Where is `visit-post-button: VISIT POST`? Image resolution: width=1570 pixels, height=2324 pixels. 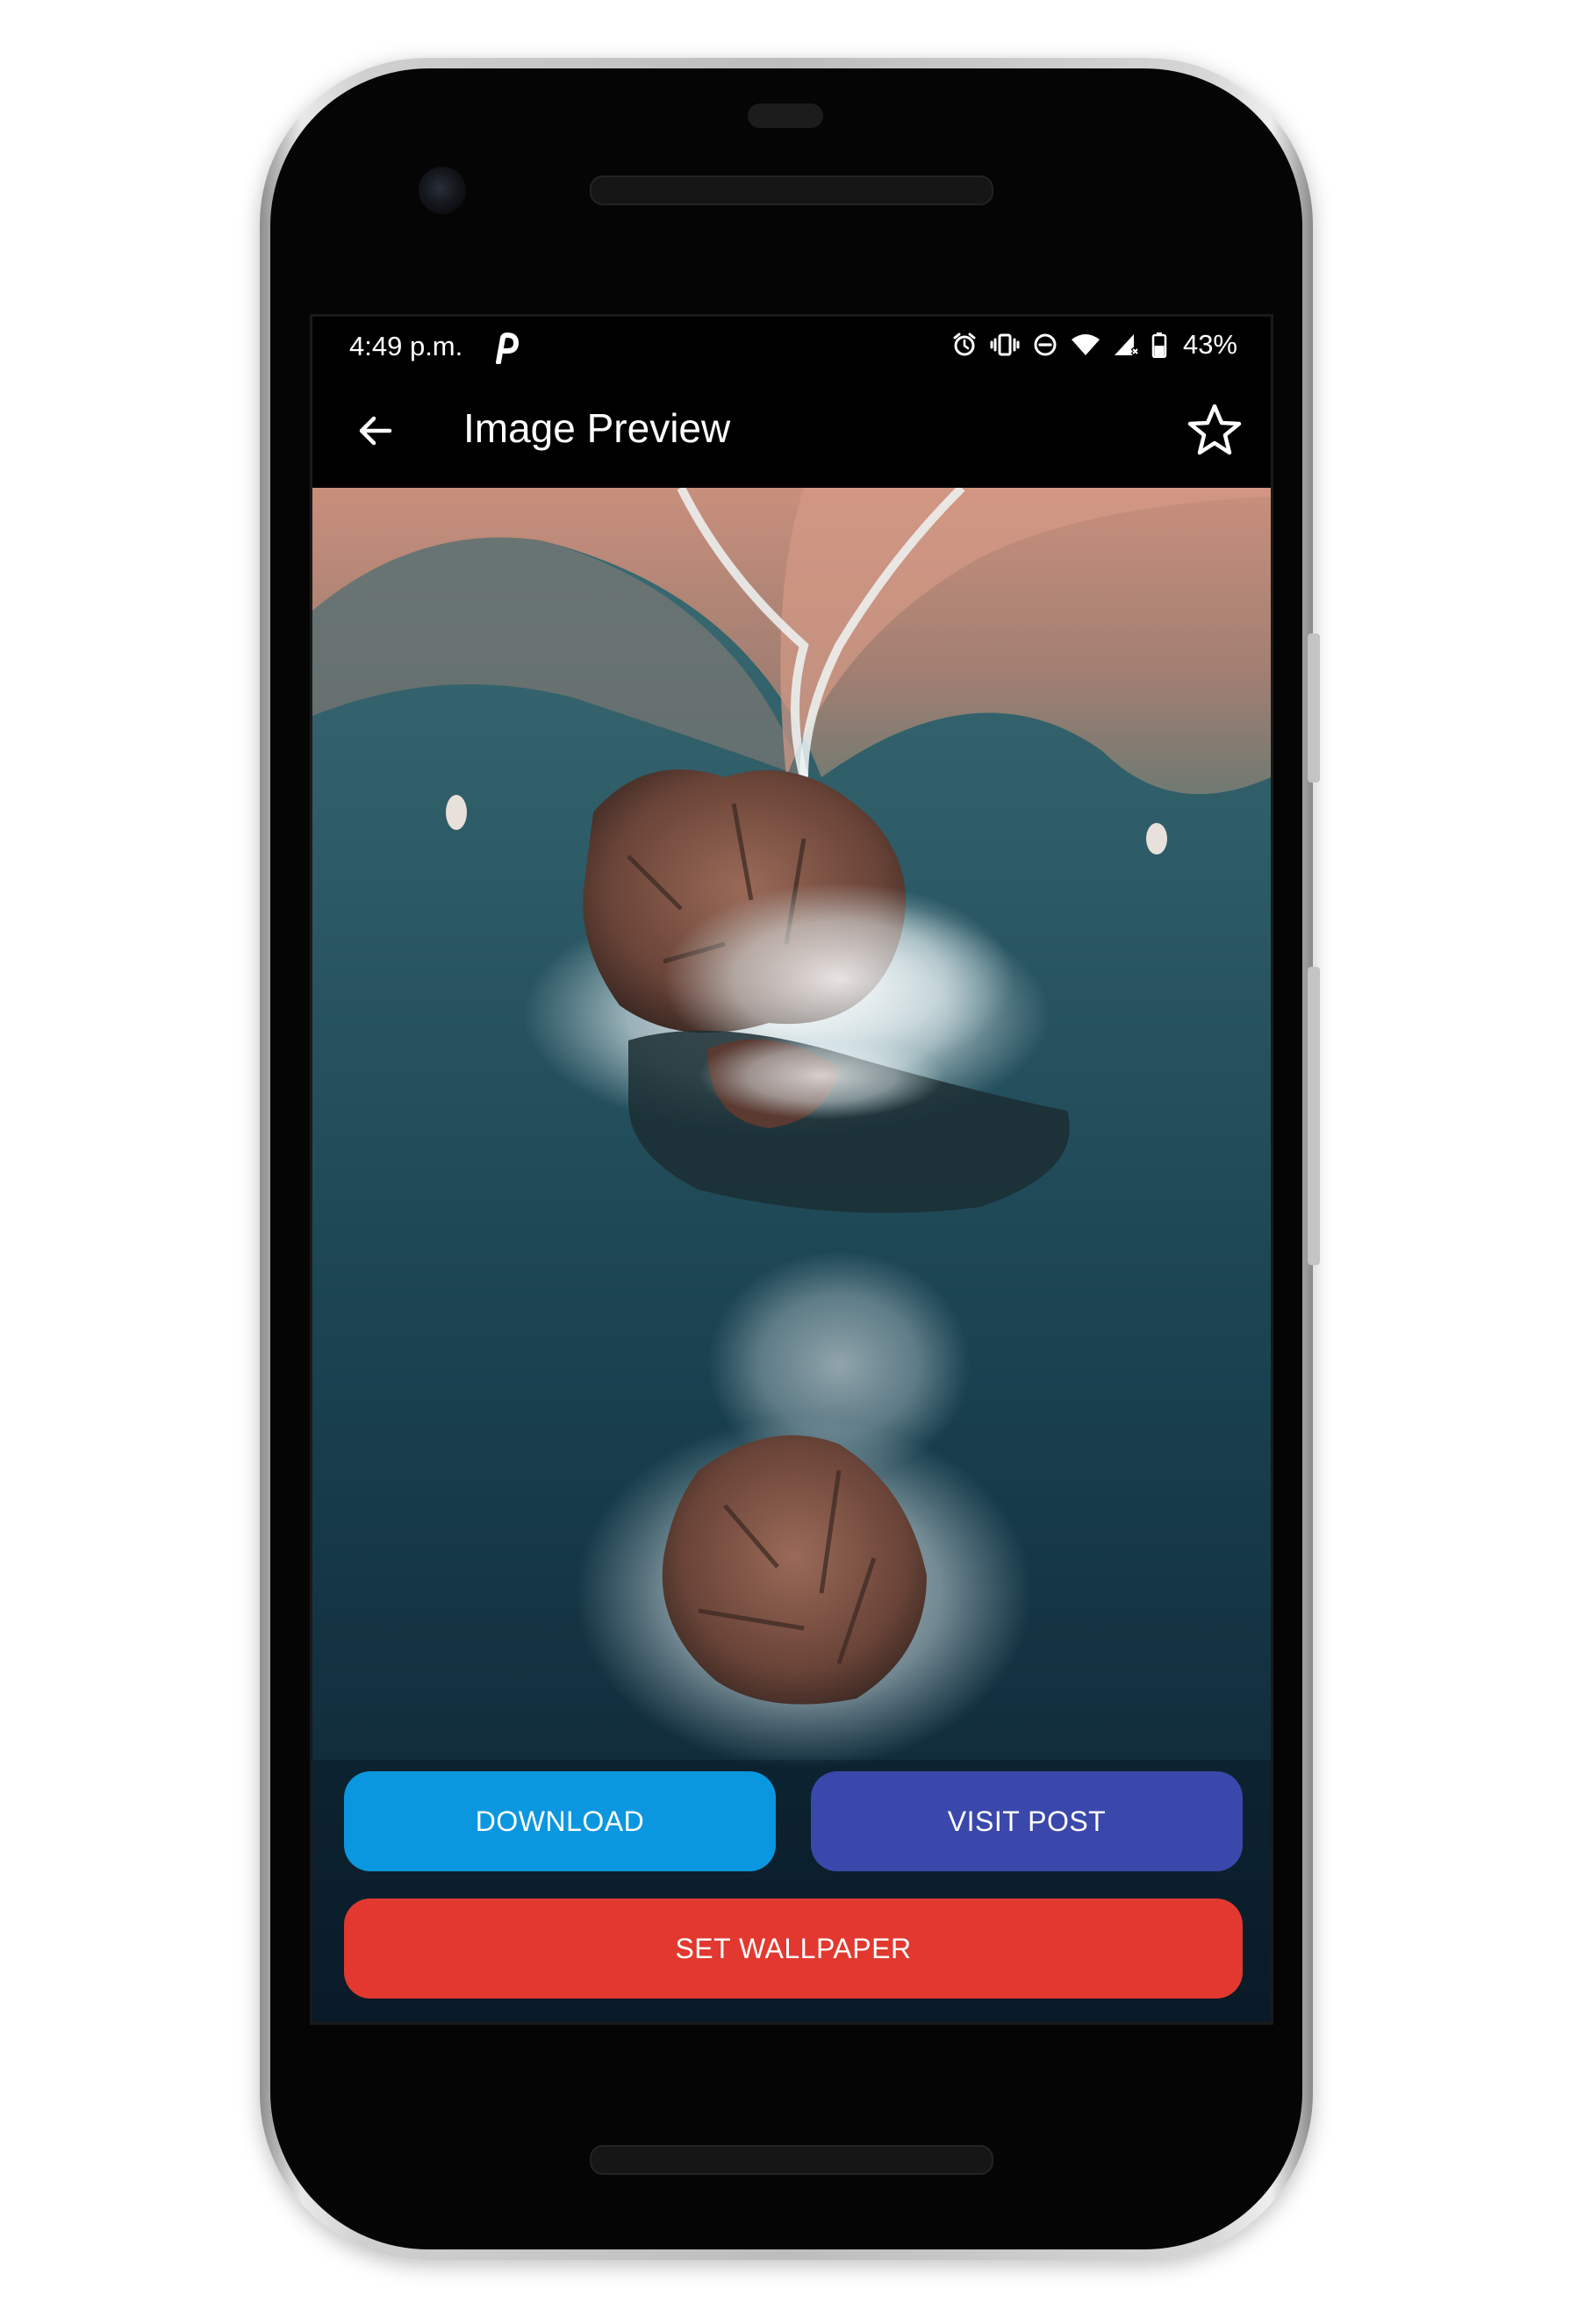 visit-post-button: VISIT POST is located at coordinates (1027, 1821).